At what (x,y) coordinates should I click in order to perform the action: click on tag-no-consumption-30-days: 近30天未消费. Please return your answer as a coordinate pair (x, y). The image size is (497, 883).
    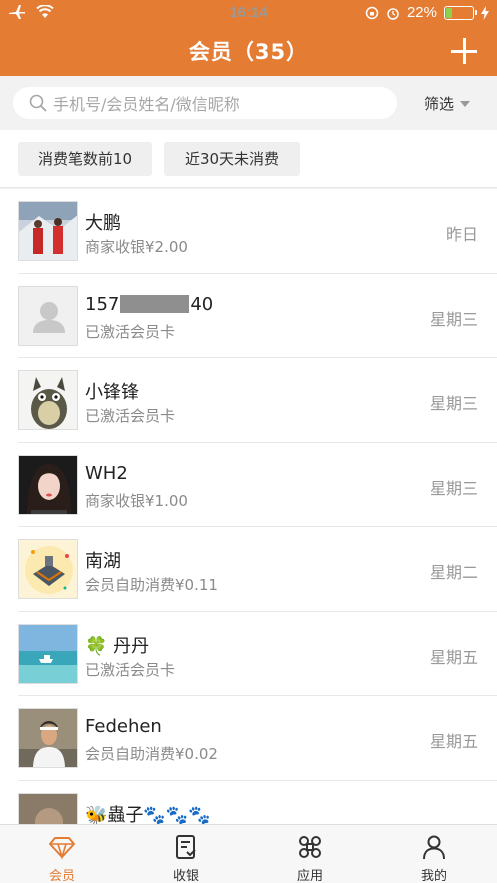
    Looking at the image, I should click on (232, 159).